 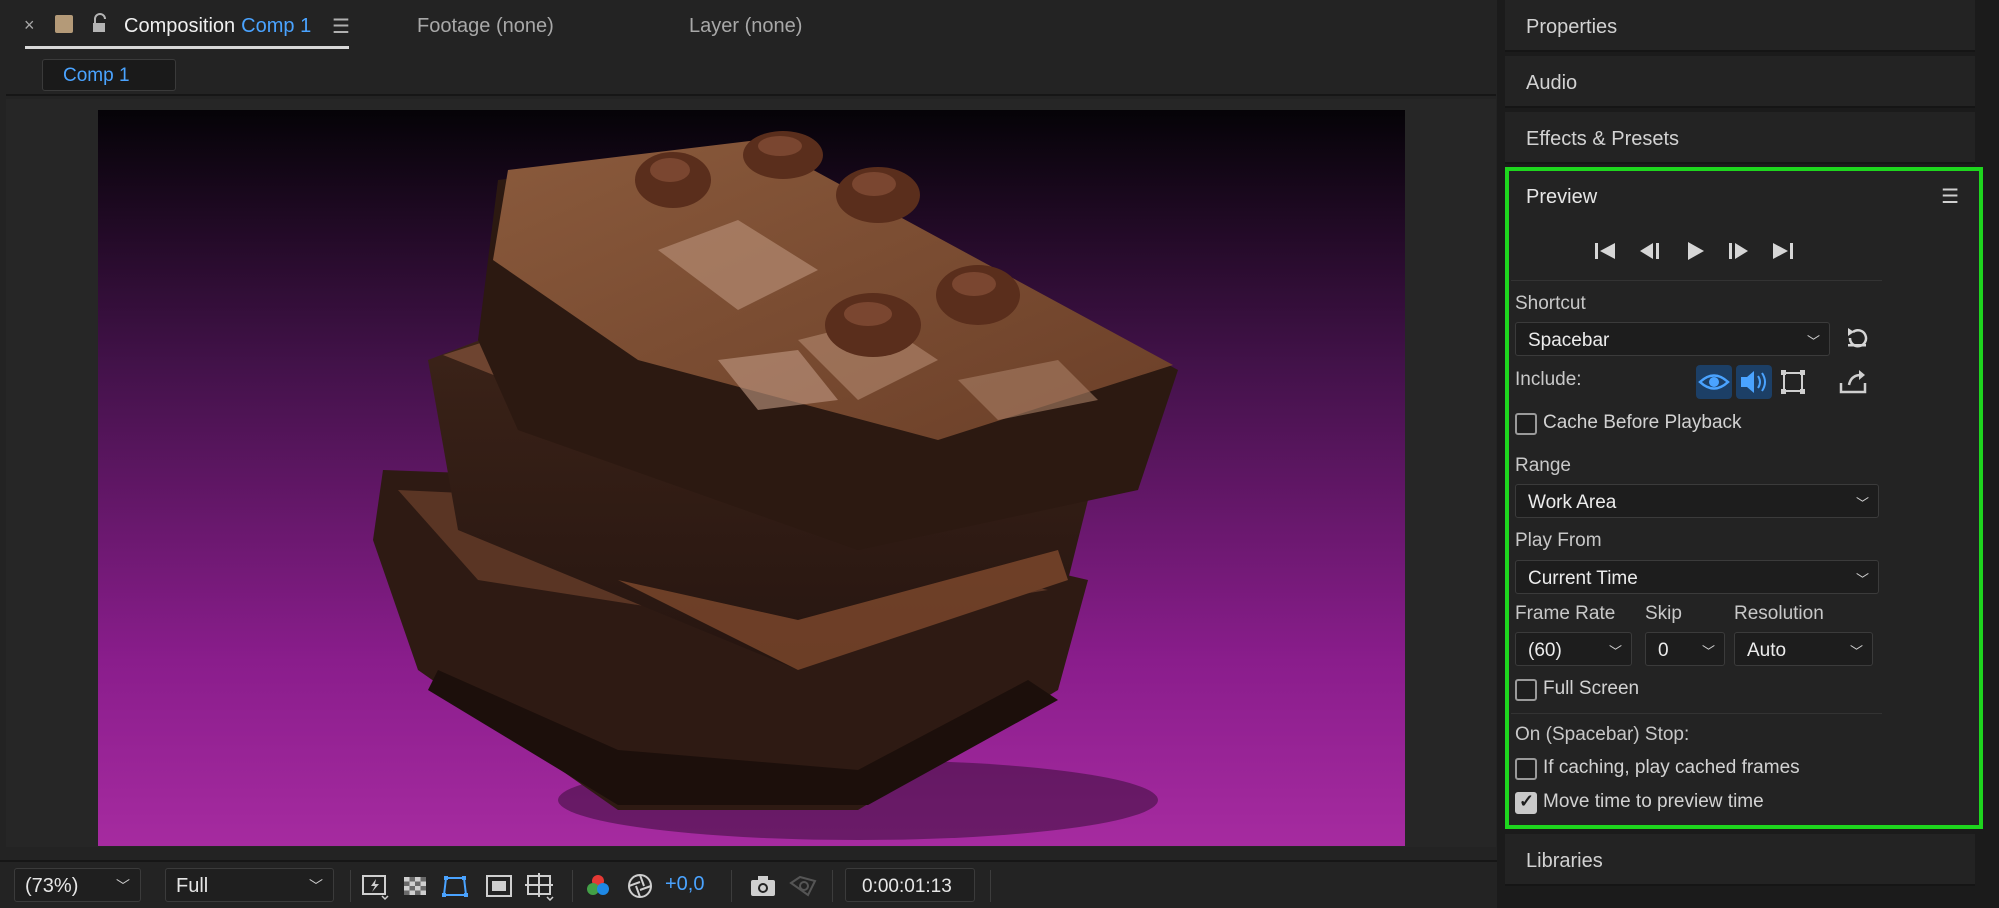 I want to click on fast-previews-icon, so click(x=375, y=886).